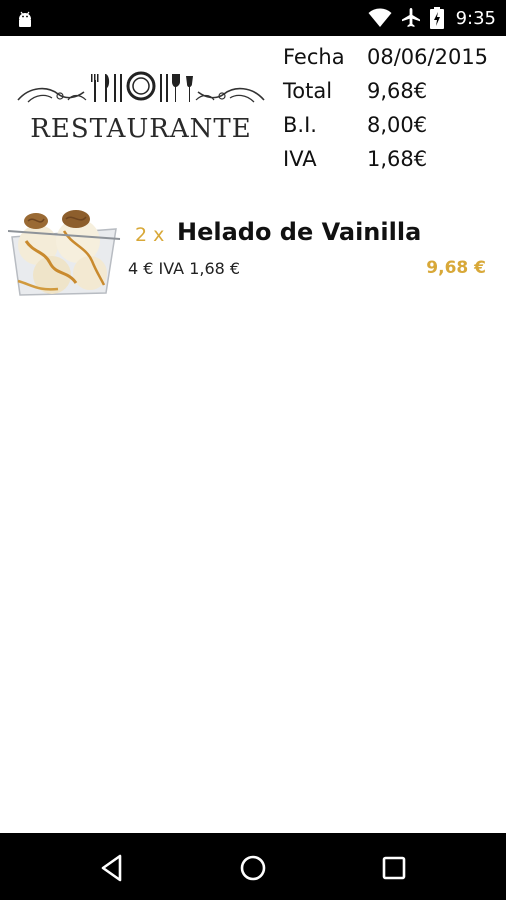  I want to click on item-detail: 4 € IVA 1,68 €, so click(184, 268).